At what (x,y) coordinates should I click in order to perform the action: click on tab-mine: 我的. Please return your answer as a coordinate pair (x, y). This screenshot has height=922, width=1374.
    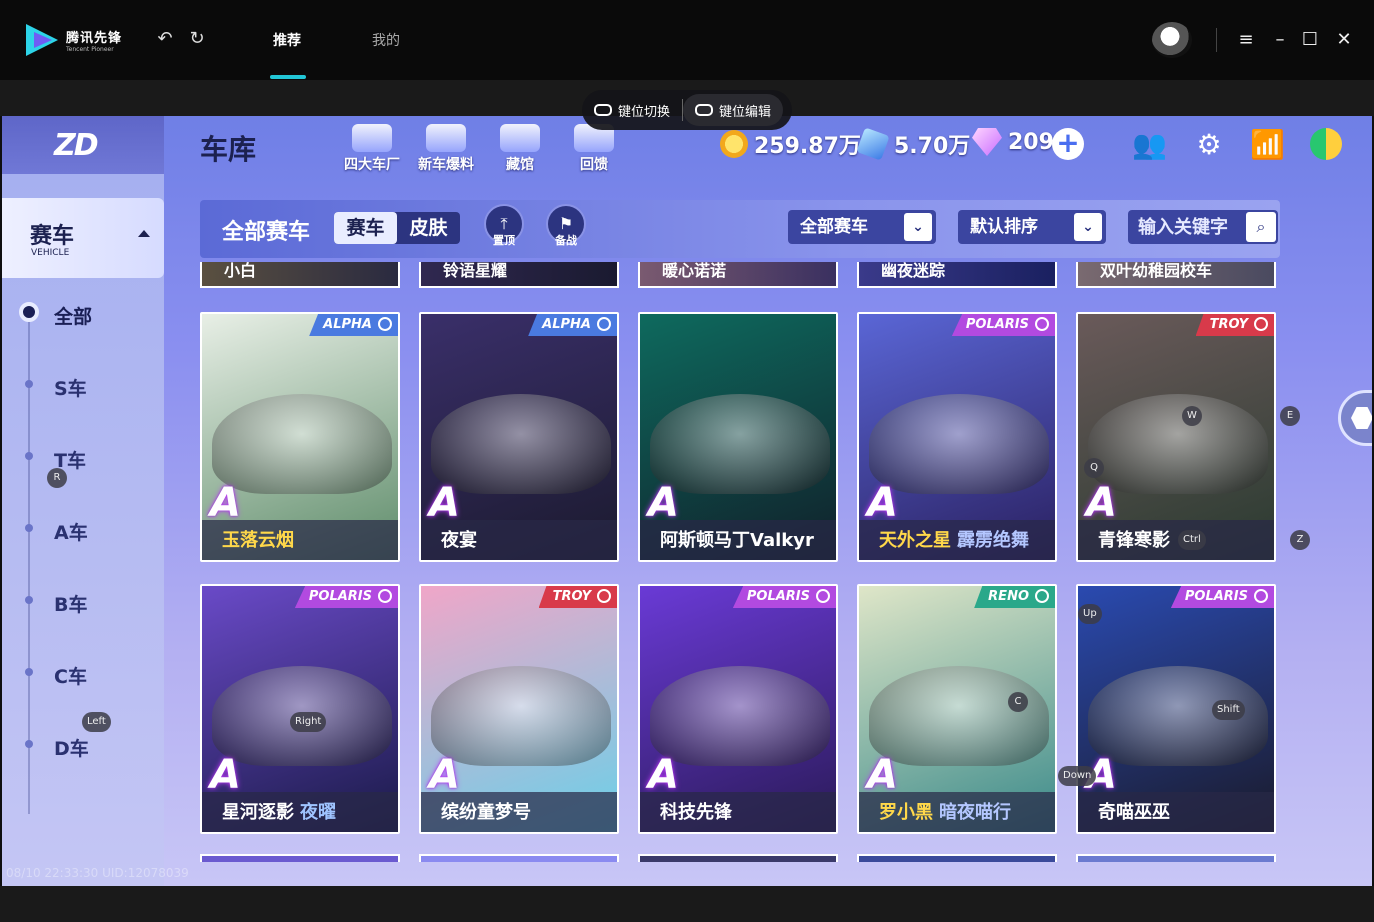
    Looking at the image, I should click on (386, 40).